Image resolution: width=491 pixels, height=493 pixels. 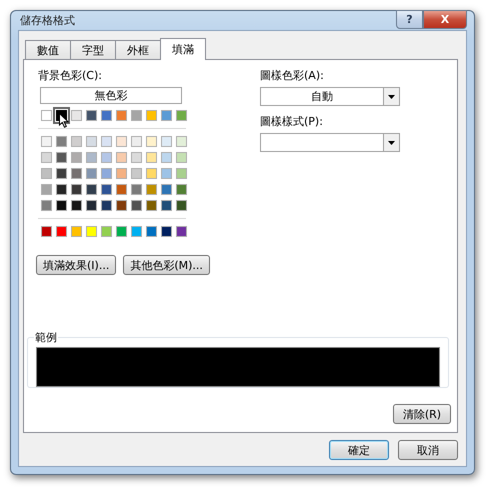 I want to click on help-button: ?, so click(x=409, y=19).